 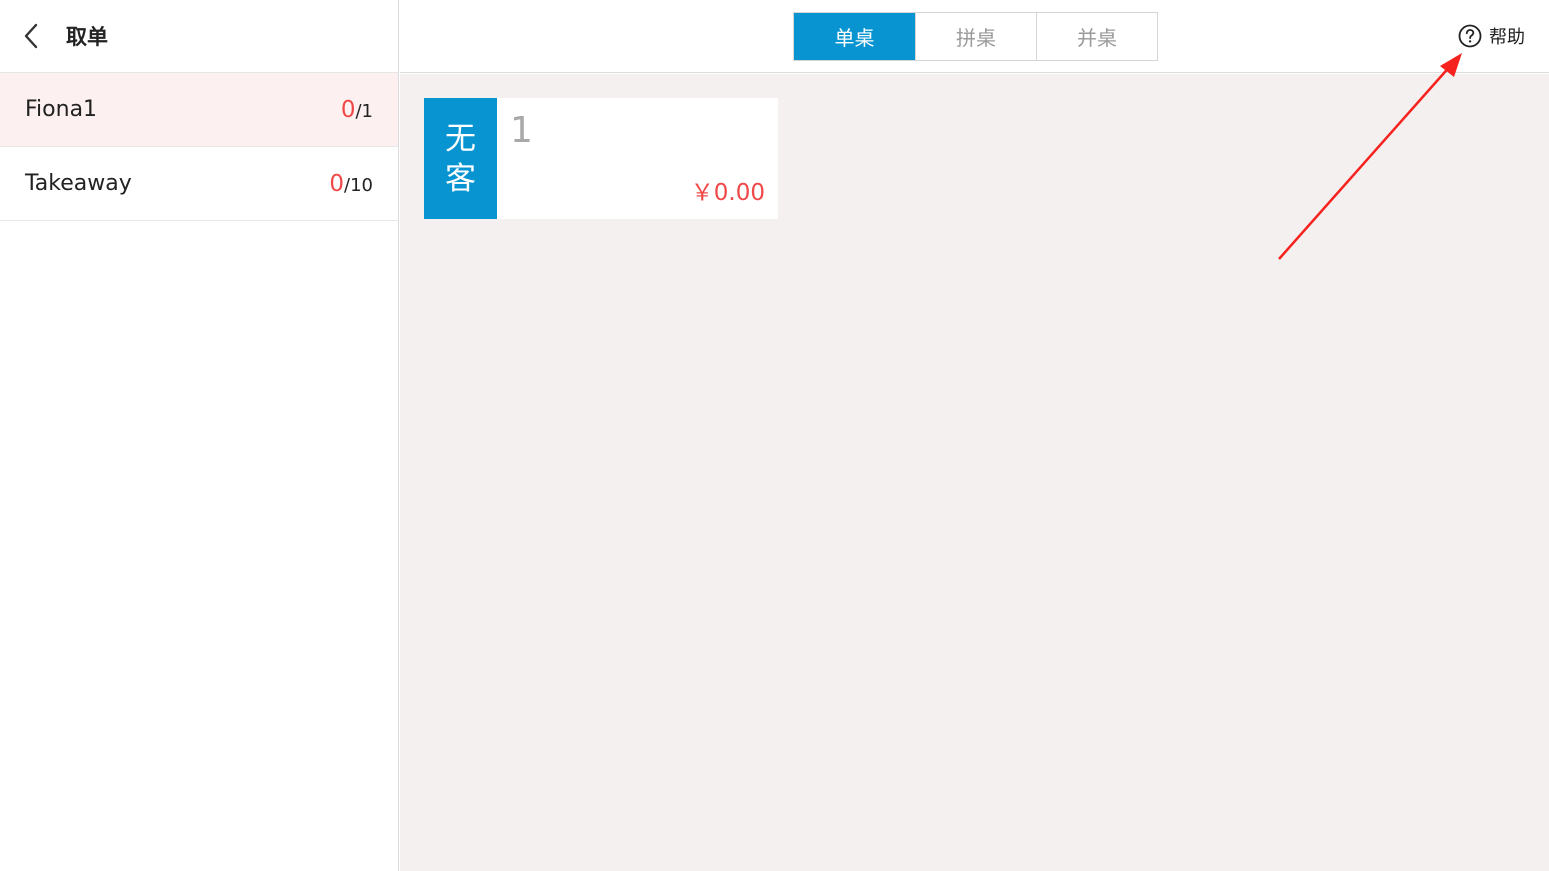 What do you see at coordinates (61, 109) in the screenshot?
I see `area-name: Fiona1` at bounding box center [61, 109].